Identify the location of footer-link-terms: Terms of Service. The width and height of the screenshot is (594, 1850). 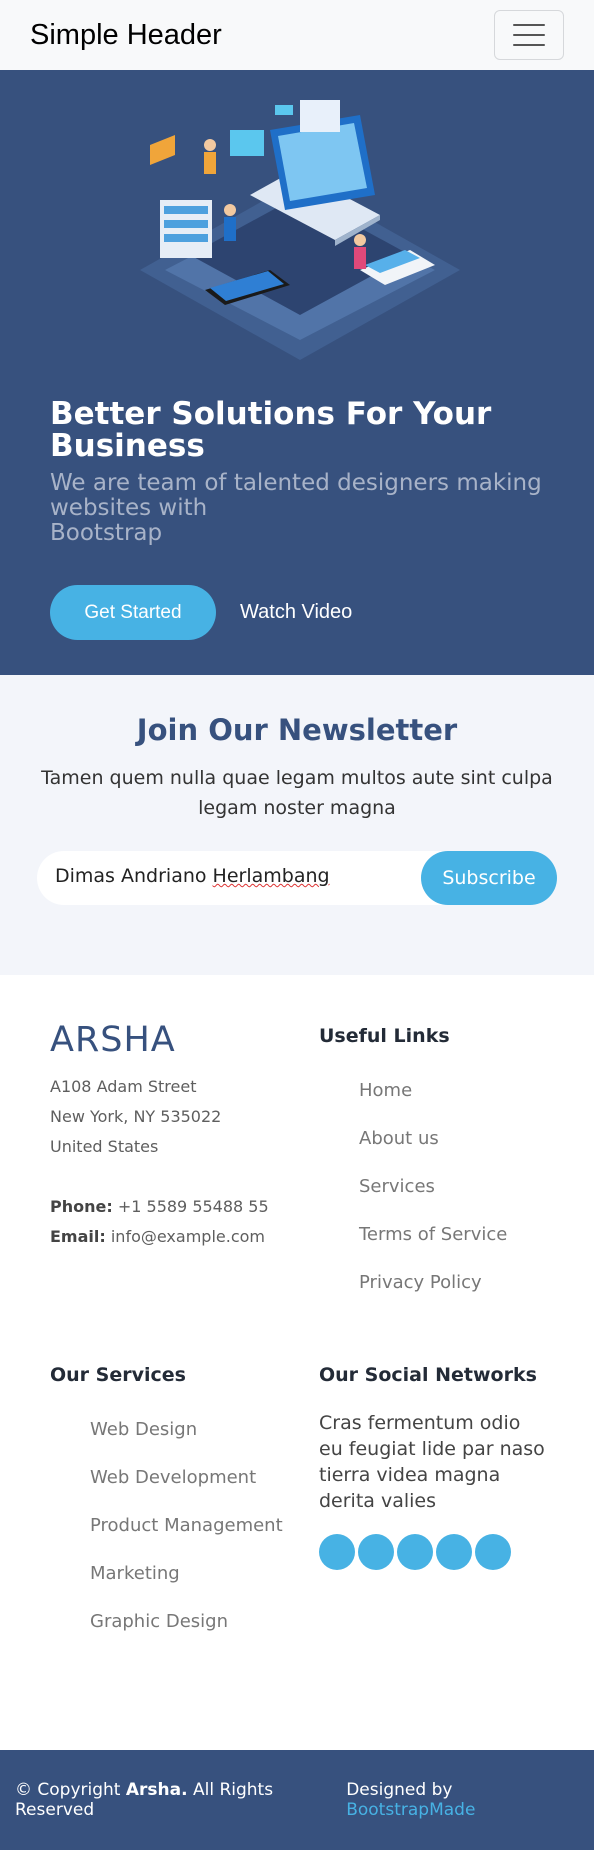
(464, 1235).